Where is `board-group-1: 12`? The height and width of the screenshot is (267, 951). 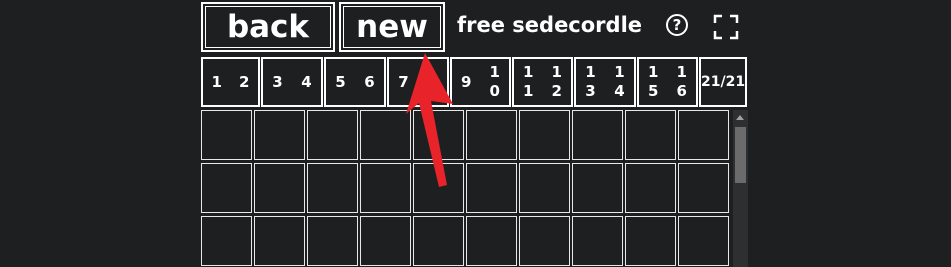
board-group-1: 12 is located at coordinates (230, 82).